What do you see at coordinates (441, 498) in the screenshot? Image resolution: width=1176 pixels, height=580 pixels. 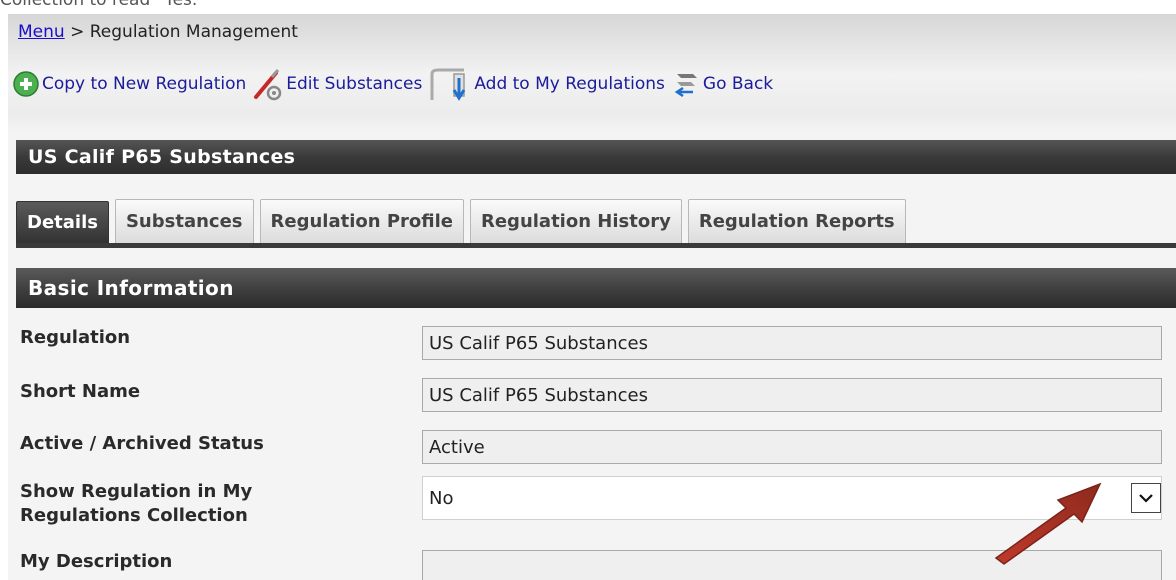 I see `show-in-collection-value: No` at bounding box center [441, 498].